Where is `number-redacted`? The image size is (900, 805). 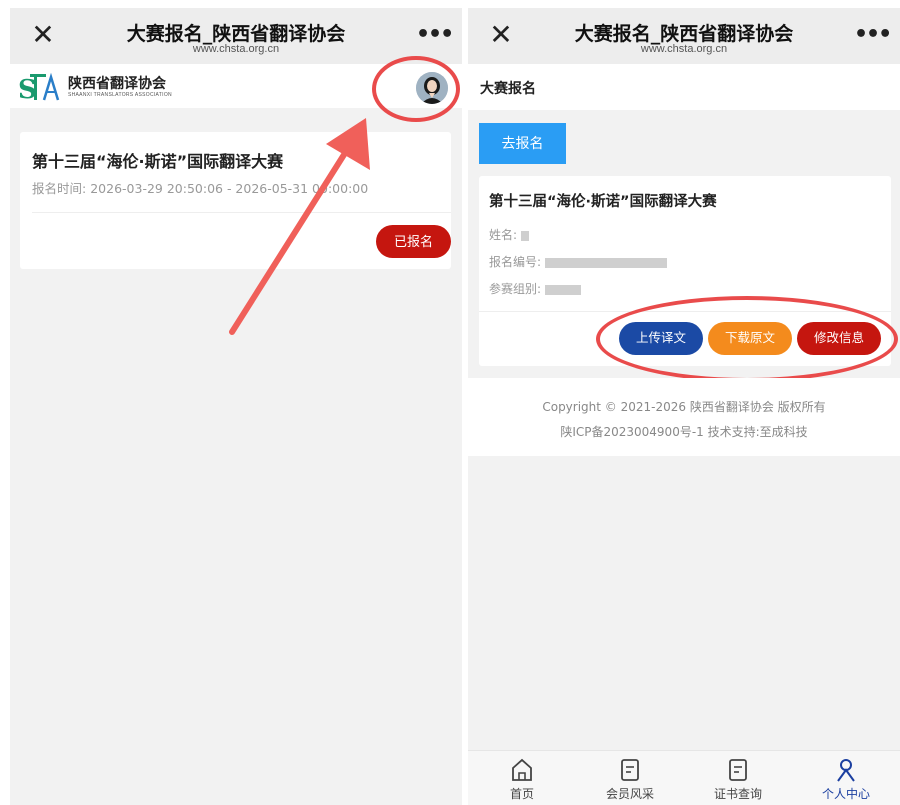 number-redacted is located at coordinates (606, 262).